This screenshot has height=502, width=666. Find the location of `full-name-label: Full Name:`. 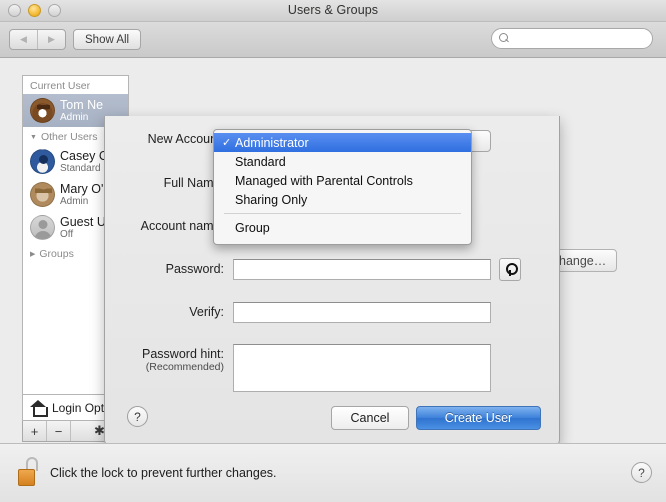

full-name-label: Full Name: is located at coordinates (193, 183).